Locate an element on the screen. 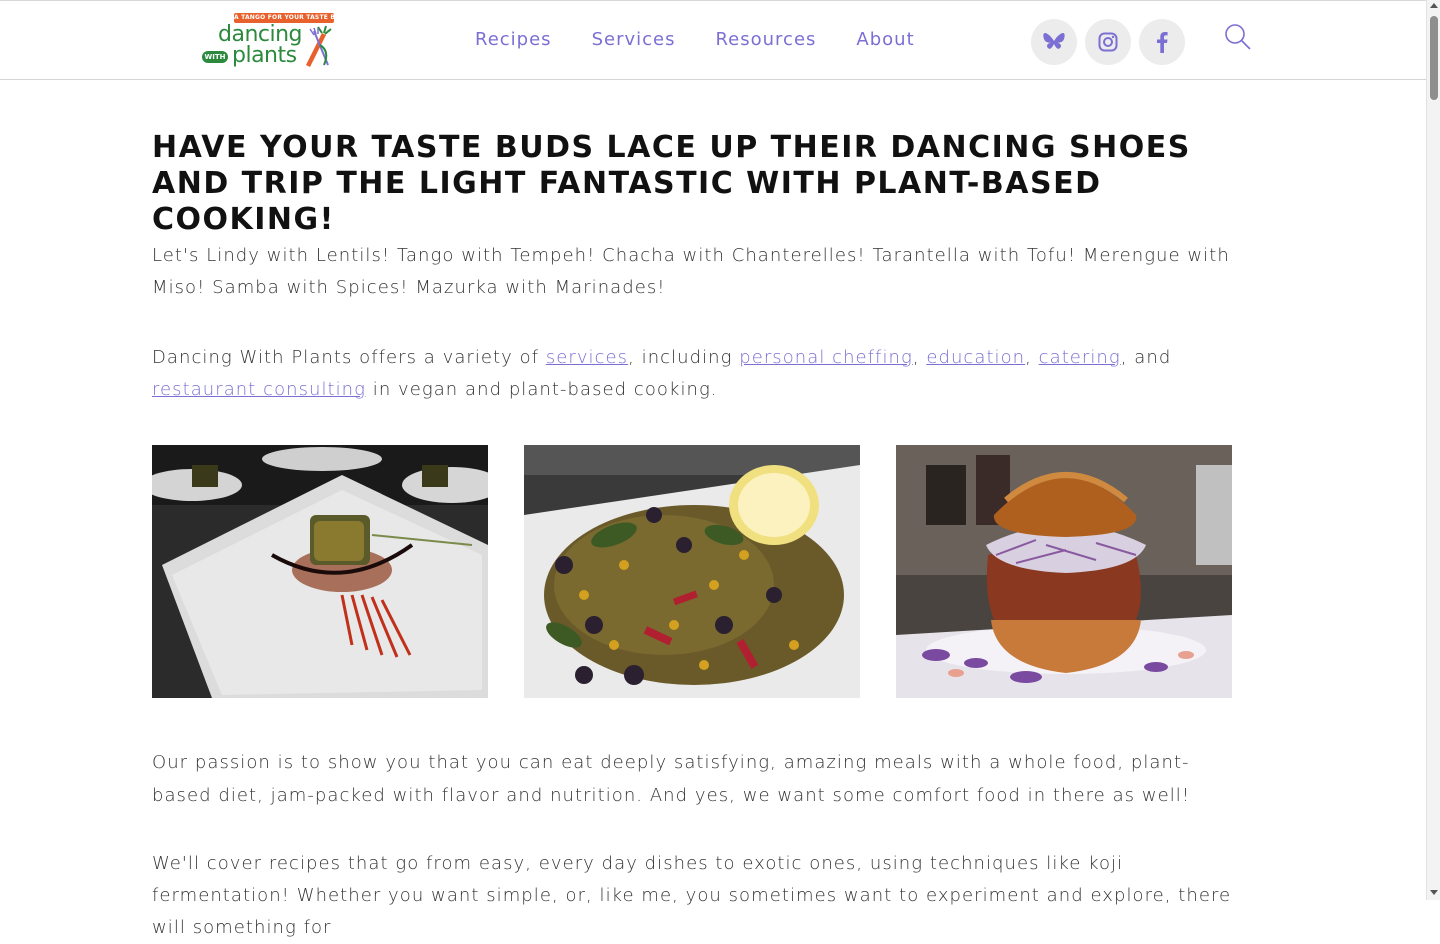  text: , and is located at coordinates (1146, 357).